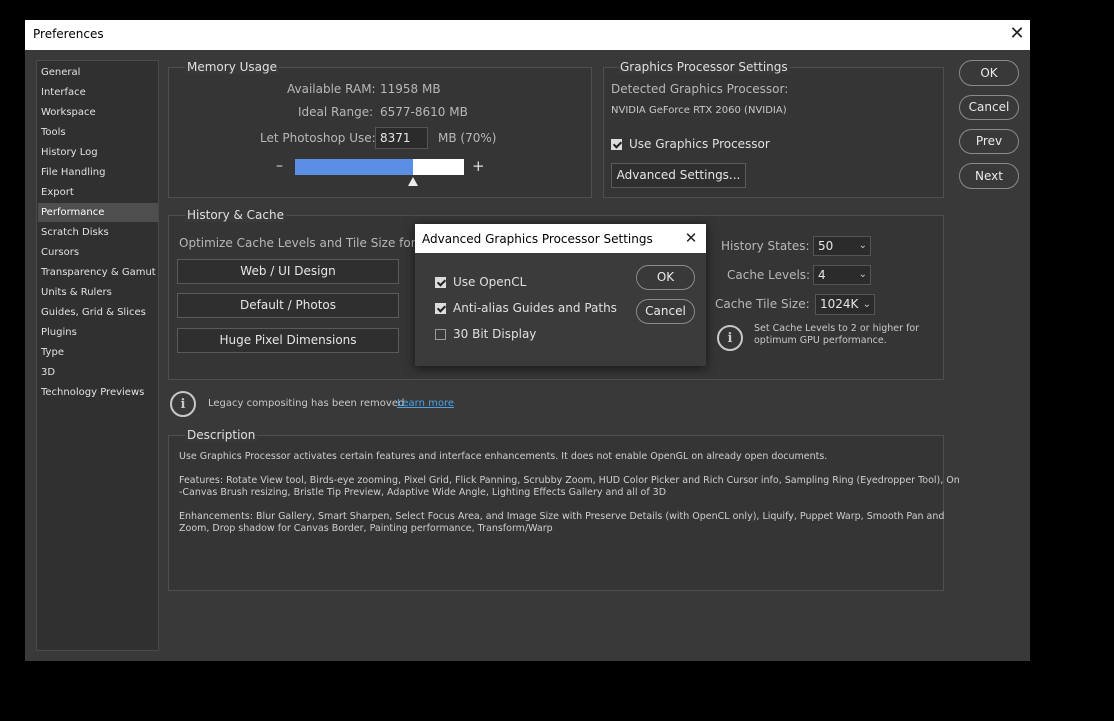  What do you see at coordinates (221, 435) in the screenshot?
I see `description-title: Description` at bounding box center [221, 435].